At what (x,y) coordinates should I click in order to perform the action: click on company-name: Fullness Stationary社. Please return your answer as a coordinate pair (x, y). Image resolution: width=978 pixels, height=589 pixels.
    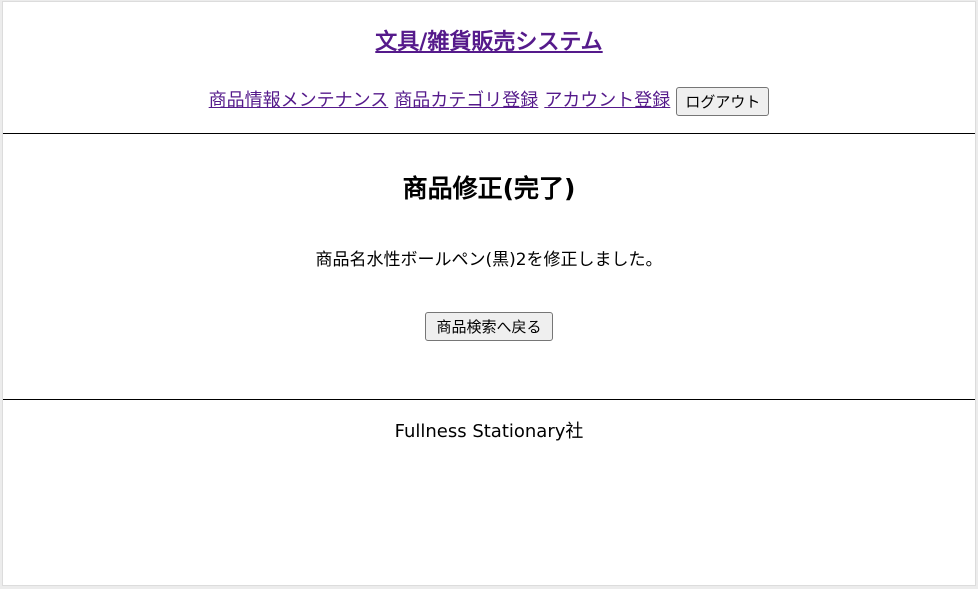
    Looking at the image, I should click on (489, 431).